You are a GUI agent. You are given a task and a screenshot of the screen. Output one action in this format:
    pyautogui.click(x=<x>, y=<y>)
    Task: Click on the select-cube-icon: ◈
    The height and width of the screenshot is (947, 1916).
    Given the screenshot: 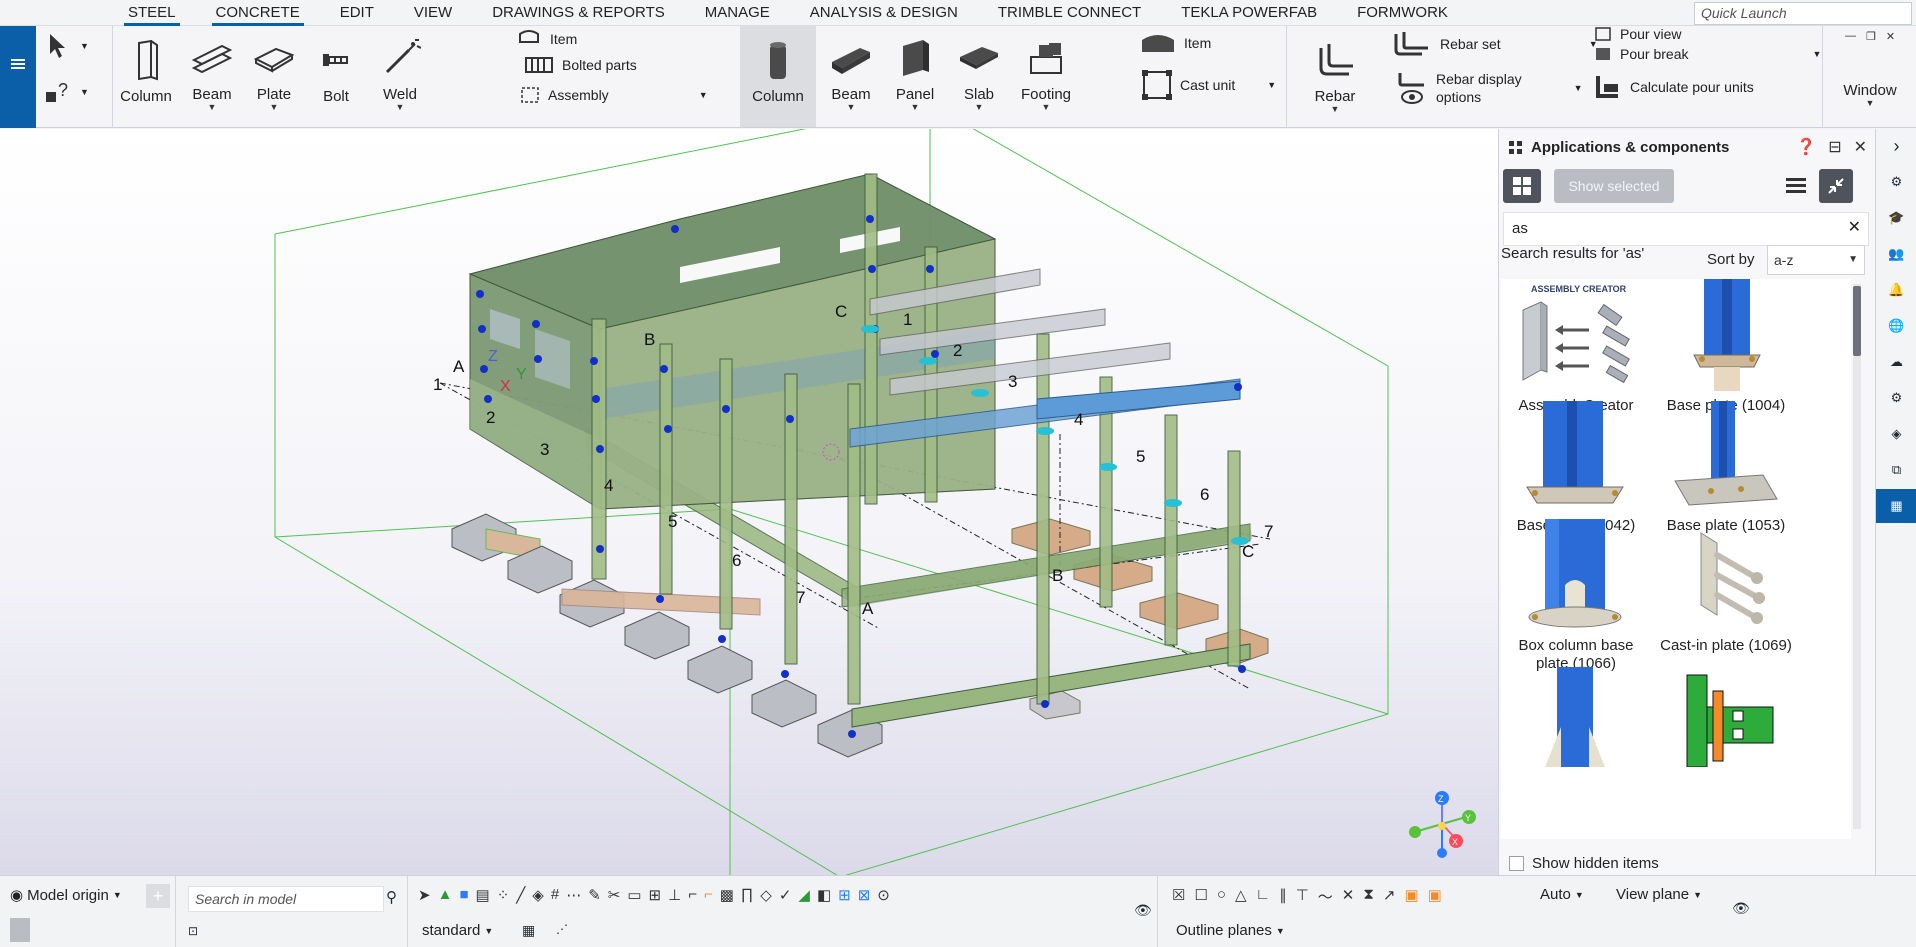 What is the action you would take?
    pyautogui.click(x=538, y=895)
    